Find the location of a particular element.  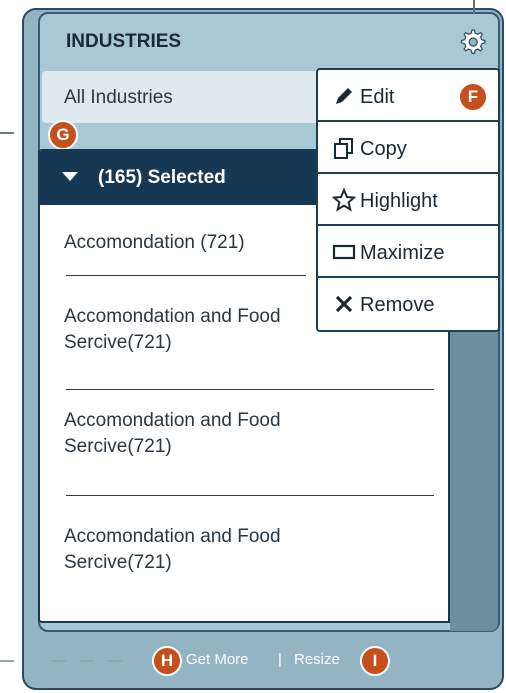

menu-item-label: Edit is located at coordinates (377, 97).